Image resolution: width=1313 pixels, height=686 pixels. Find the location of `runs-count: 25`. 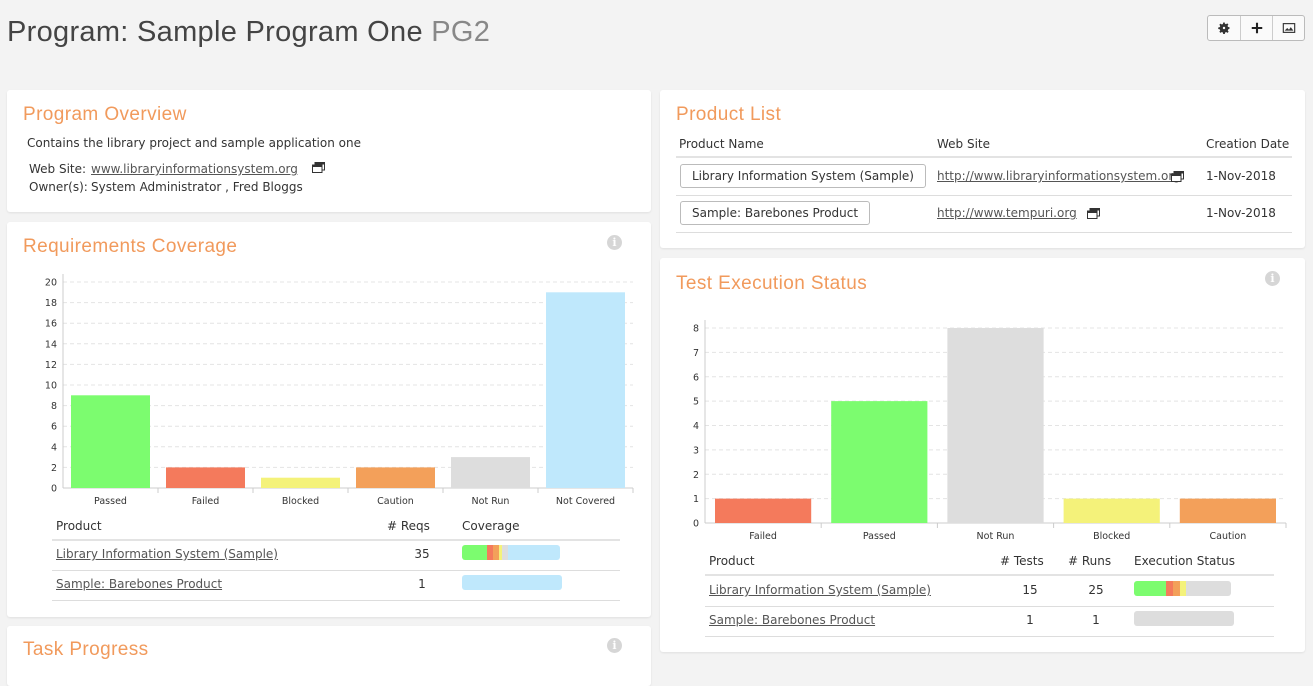

runs-count: 25 is located at coordinates (1096, 590).